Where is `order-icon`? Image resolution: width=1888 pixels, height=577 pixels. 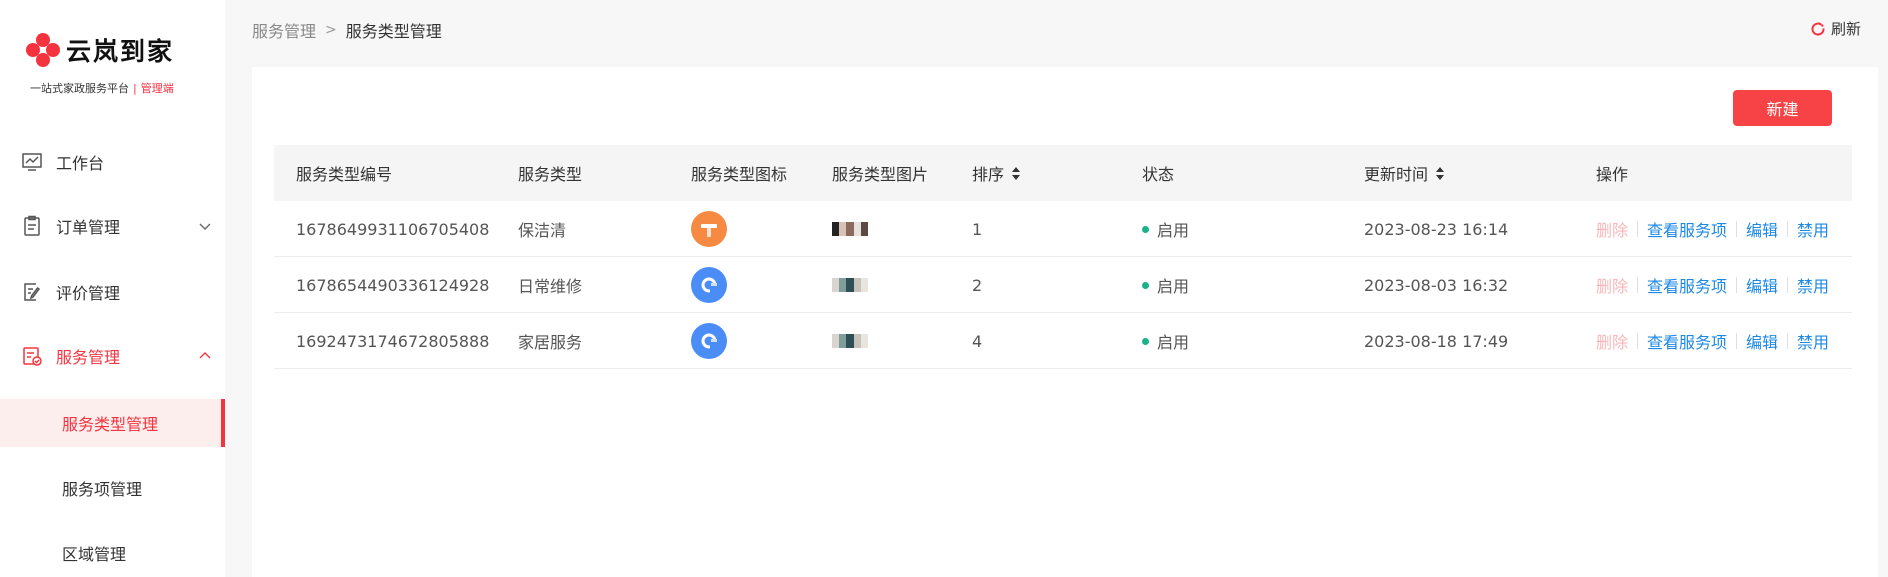
order-icon is located at coordinates (32, 226).